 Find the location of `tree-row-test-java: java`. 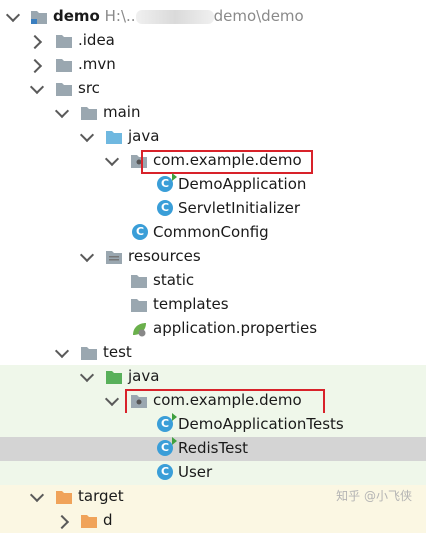

tree-row-test-java: java is located at coordinates (213, 377).